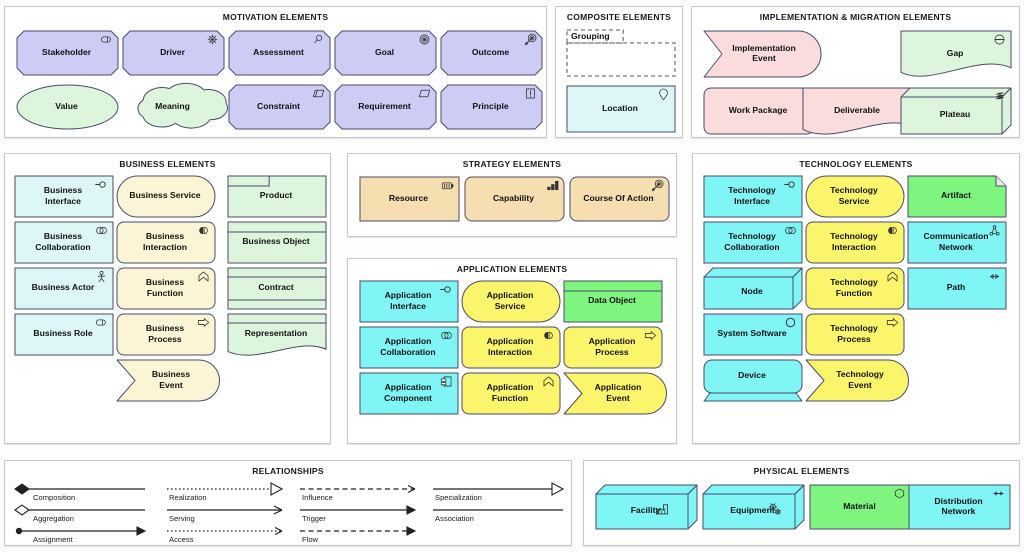 The height and width of the screenshot is (552, 1024). What do you see at coordinates (168, 380) in the screenshot?
I see `element-business-event: Business Event` at bounding box center [168, 380].